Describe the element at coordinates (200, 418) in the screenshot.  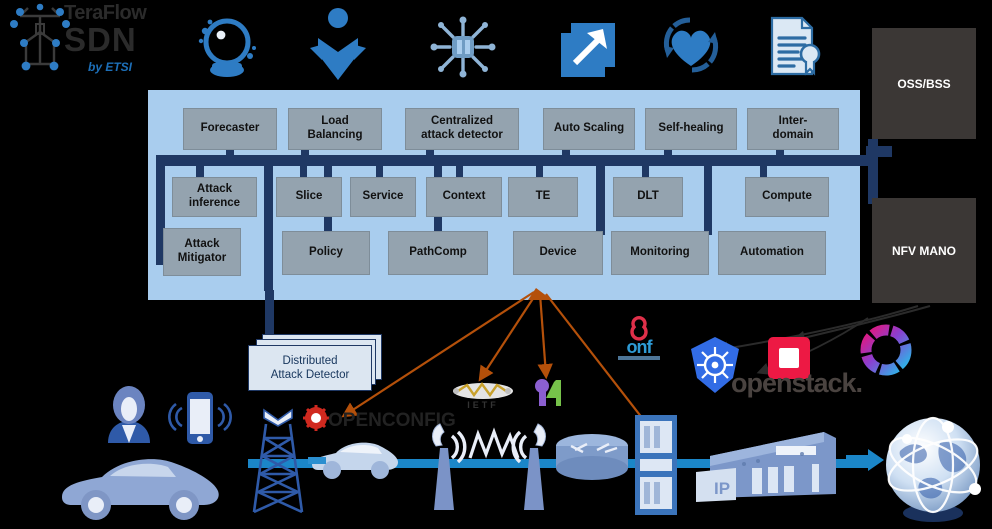
I see `smartphone-icon` at that location.